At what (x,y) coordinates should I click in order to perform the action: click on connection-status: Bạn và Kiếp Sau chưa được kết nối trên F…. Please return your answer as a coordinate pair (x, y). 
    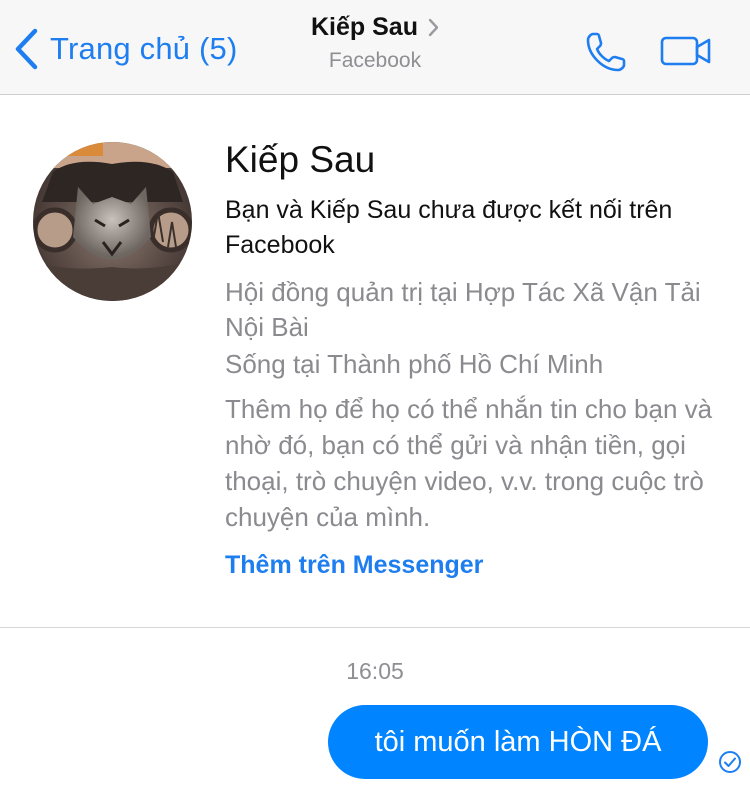
    Looking at the image, I should click on (449, 227).